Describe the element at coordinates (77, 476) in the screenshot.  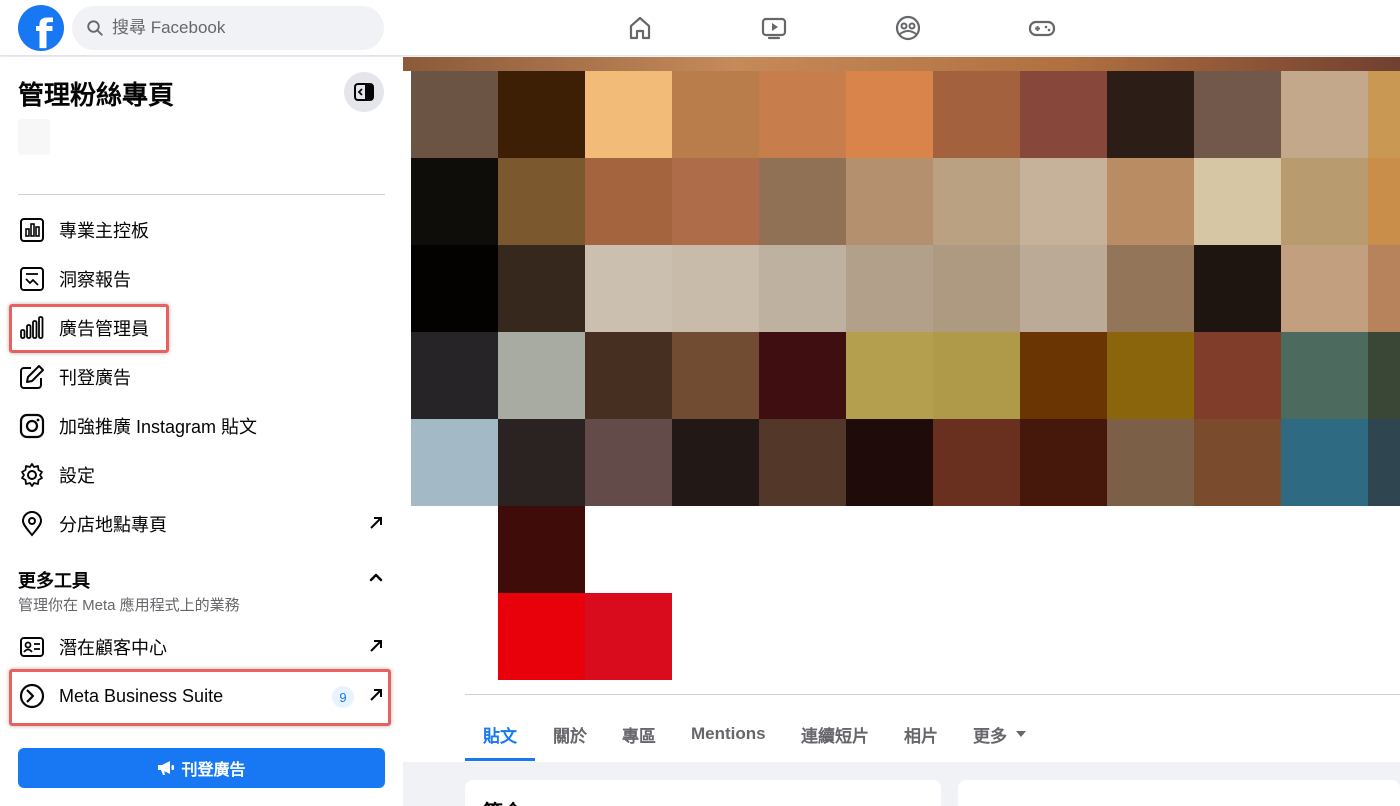
I see `sidebar-item-label: 設定` at that location.